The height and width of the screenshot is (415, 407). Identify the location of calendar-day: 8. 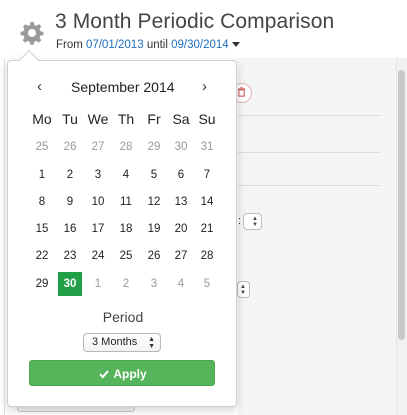
(42, 202).